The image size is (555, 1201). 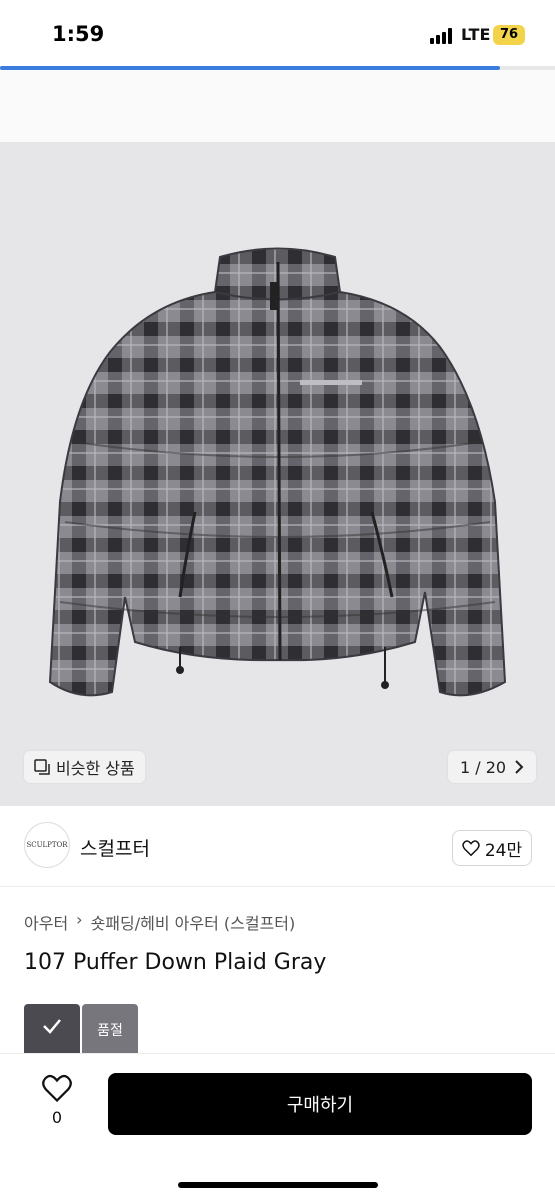 I want to click on buy-button: 구매하기, so click(x=320, y=1104).